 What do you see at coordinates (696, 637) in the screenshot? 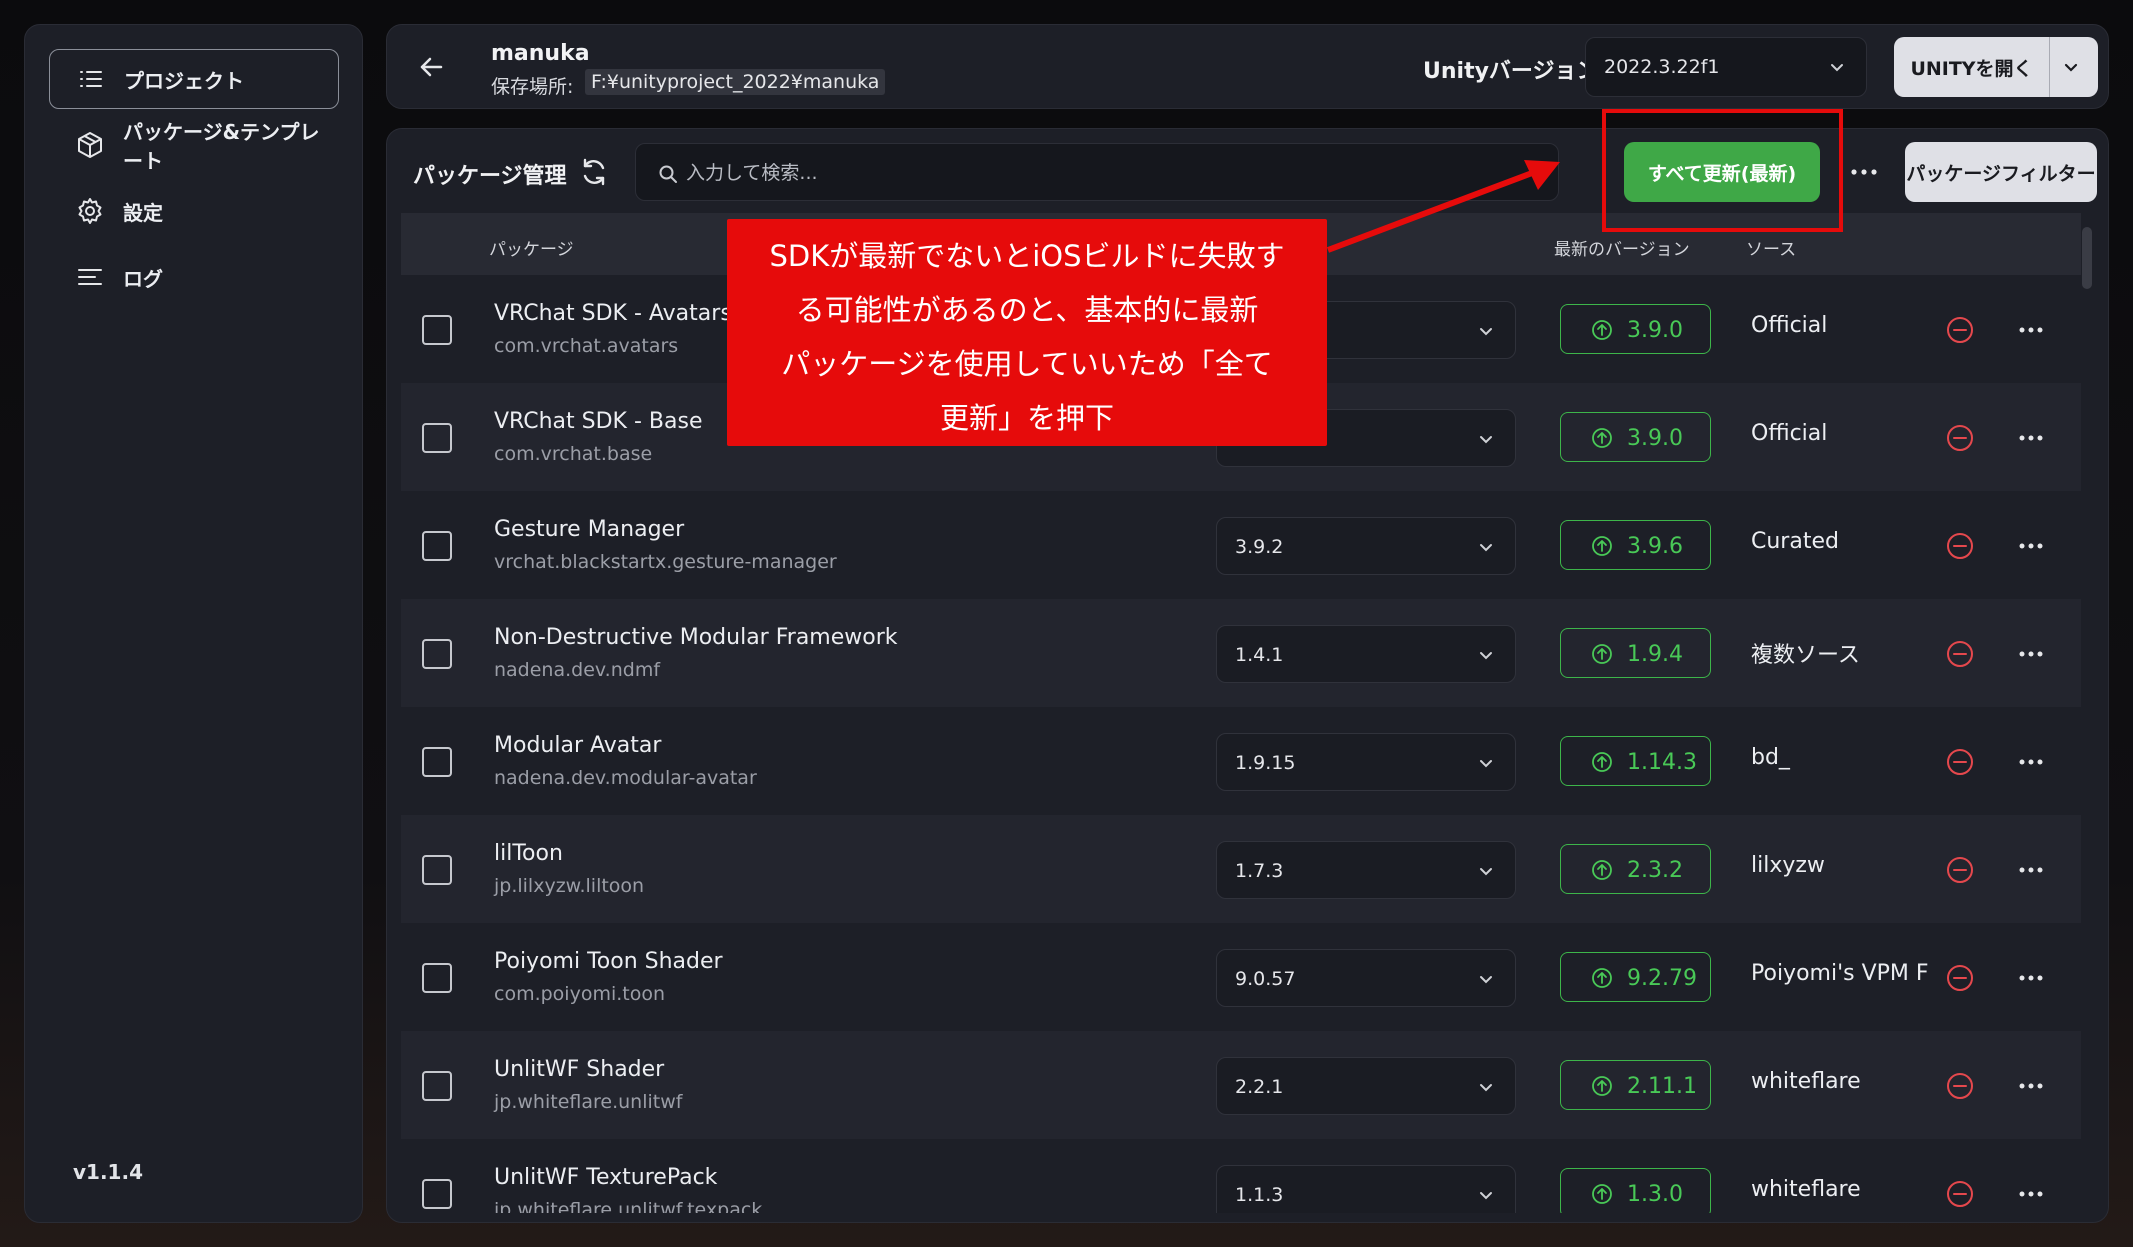
I see `package-name: Non-Destructive Modular Framework` at bounding box center [696, 637].